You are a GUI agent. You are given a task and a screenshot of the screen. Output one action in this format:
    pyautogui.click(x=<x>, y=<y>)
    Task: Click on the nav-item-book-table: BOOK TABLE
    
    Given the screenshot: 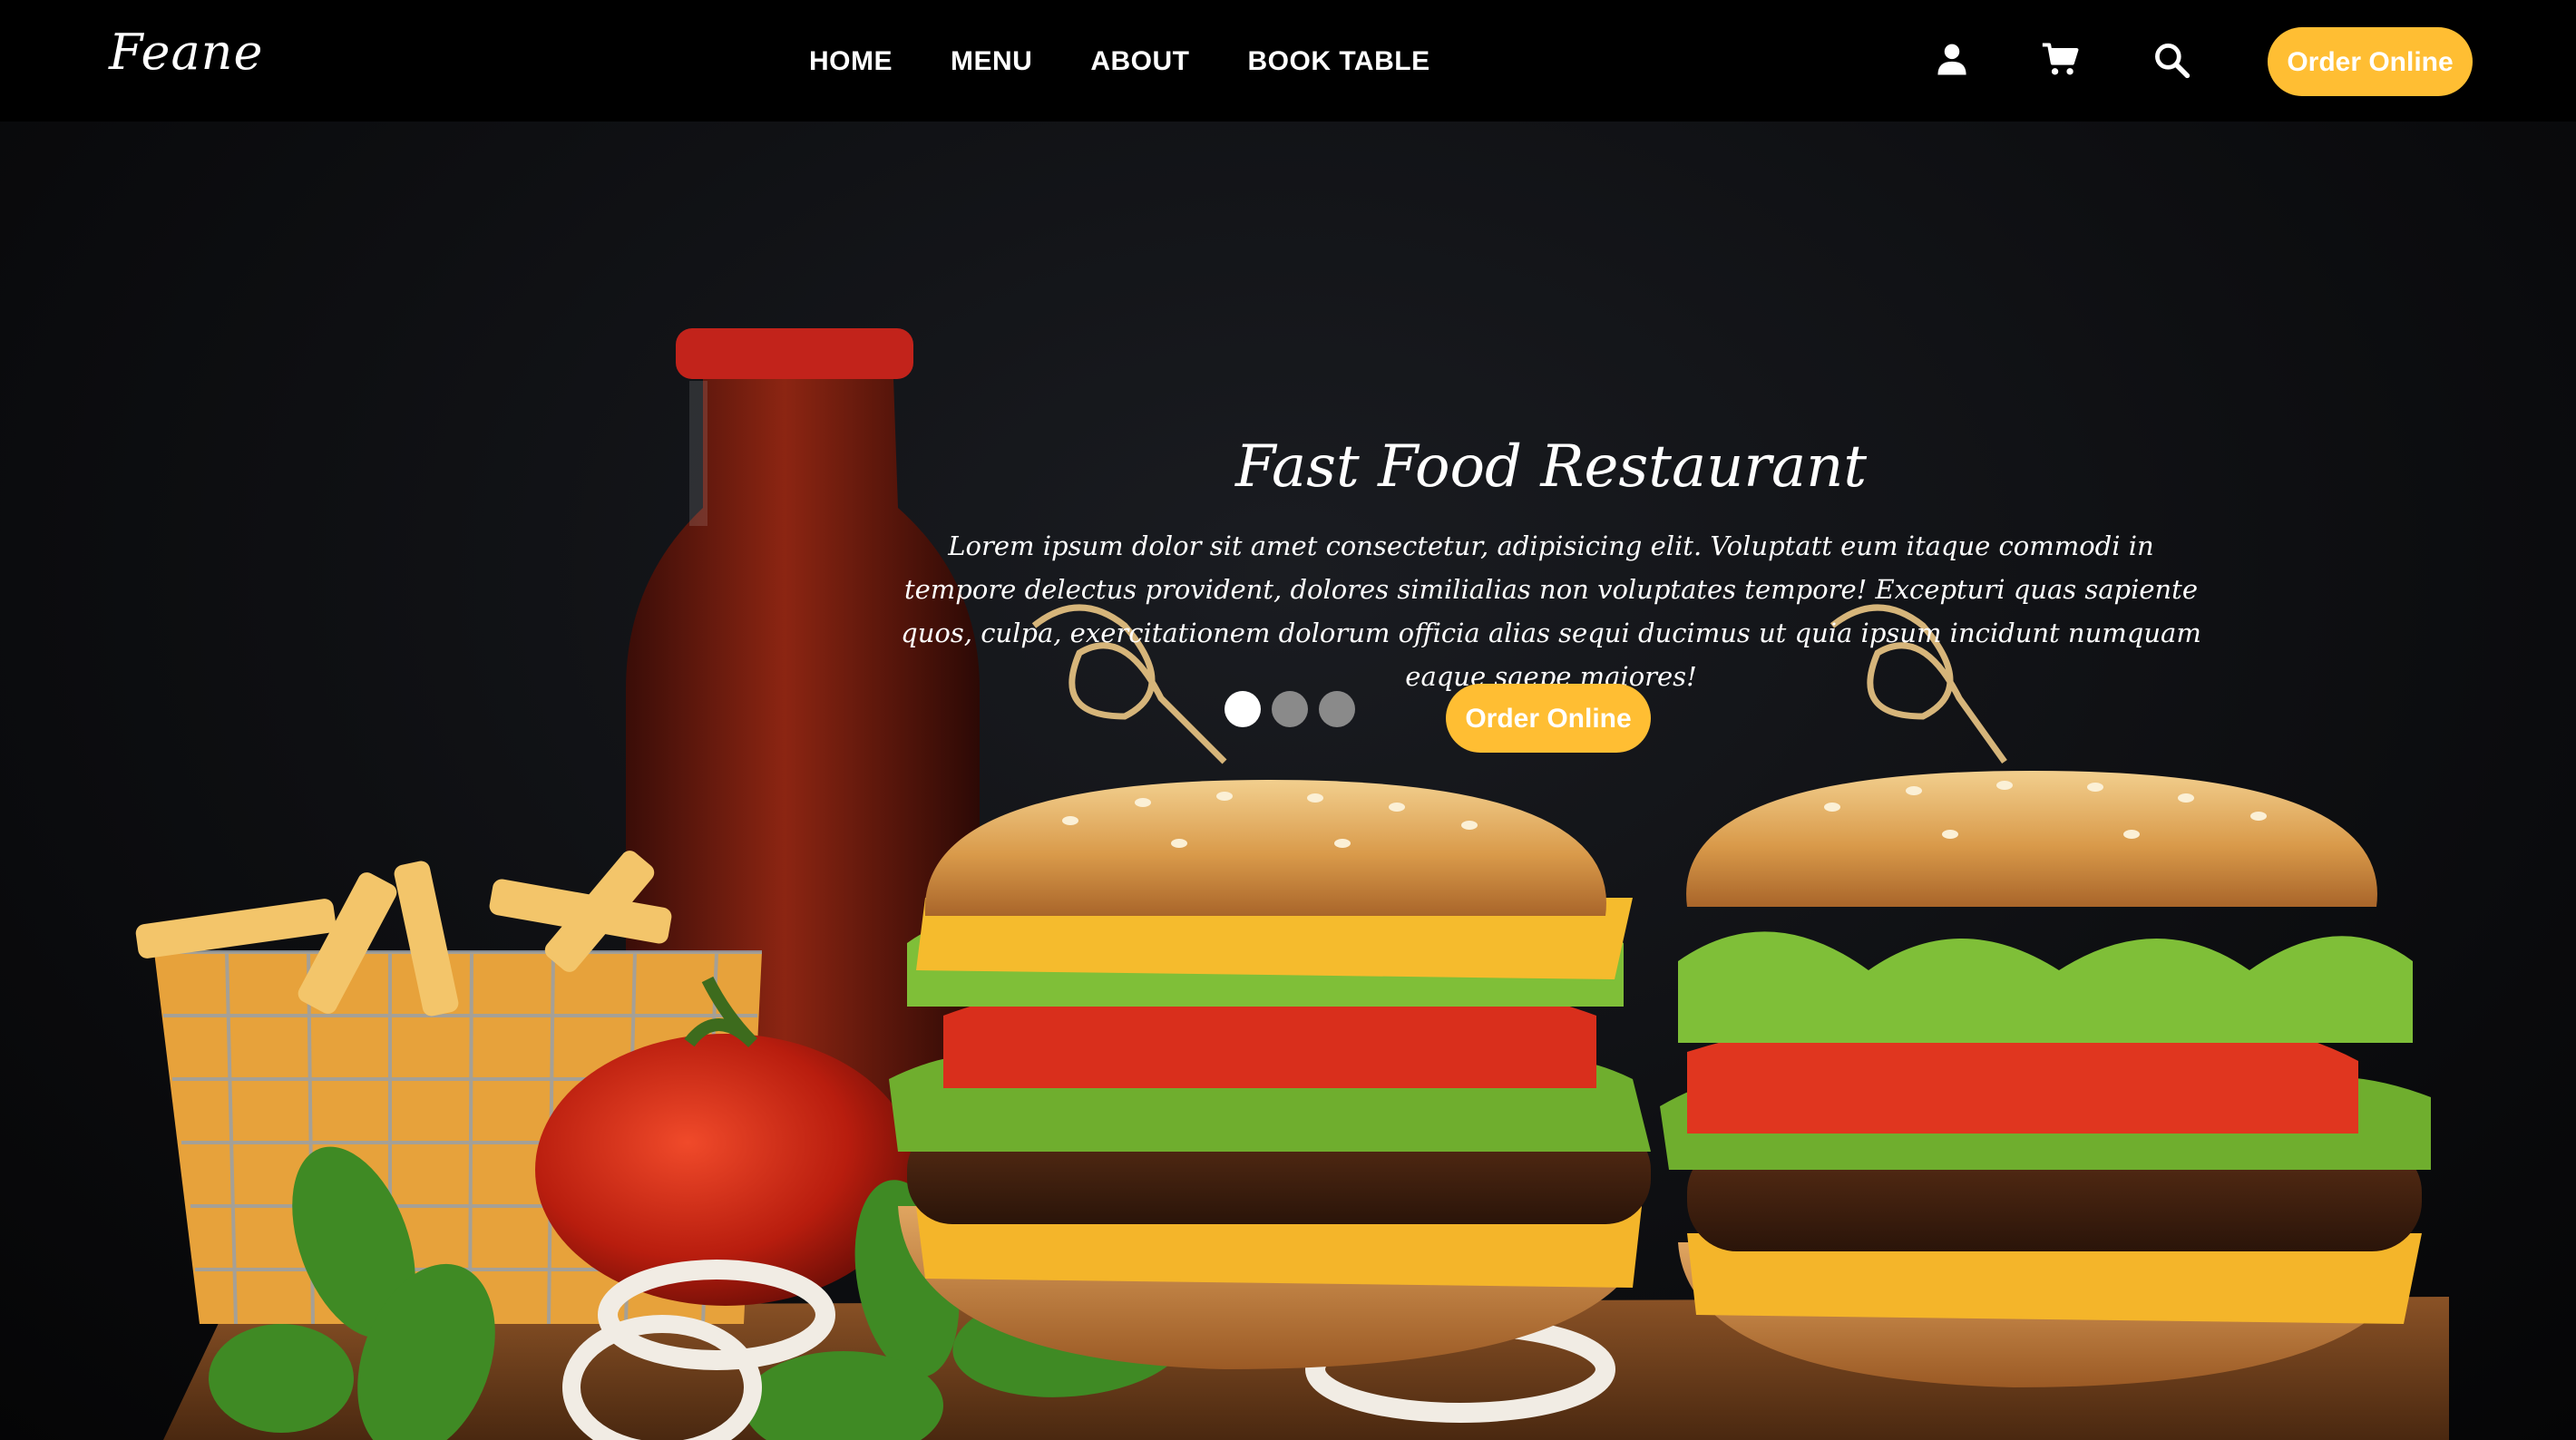 What is the action you would take?
    pyautogui.click(x=1339, y=62)
    